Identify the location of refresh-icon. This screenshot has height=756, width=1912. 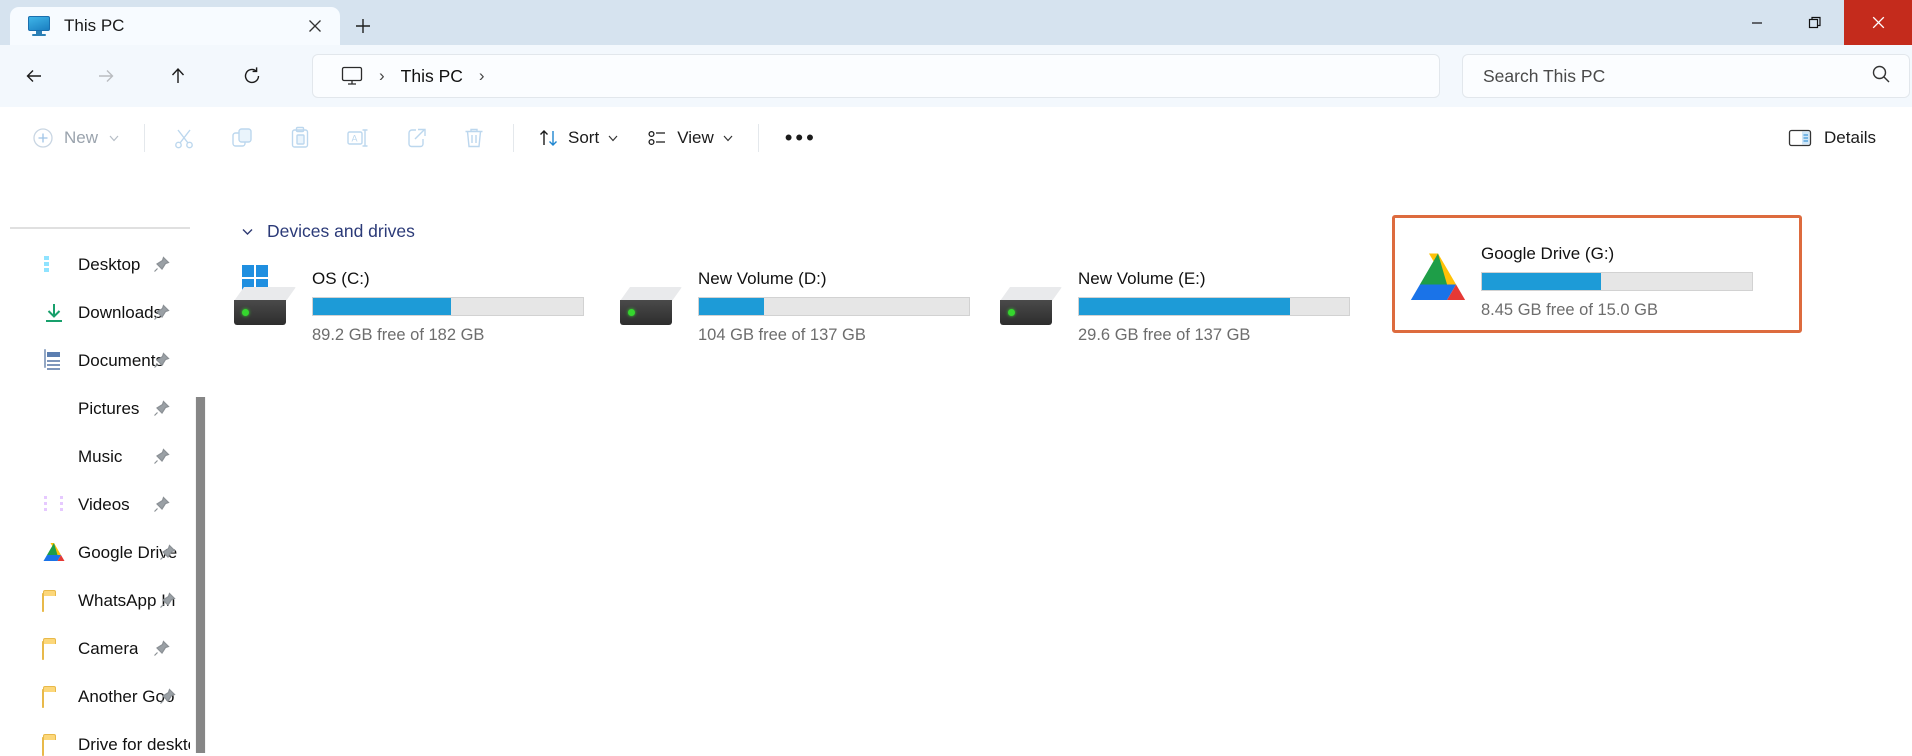
(252, 76).